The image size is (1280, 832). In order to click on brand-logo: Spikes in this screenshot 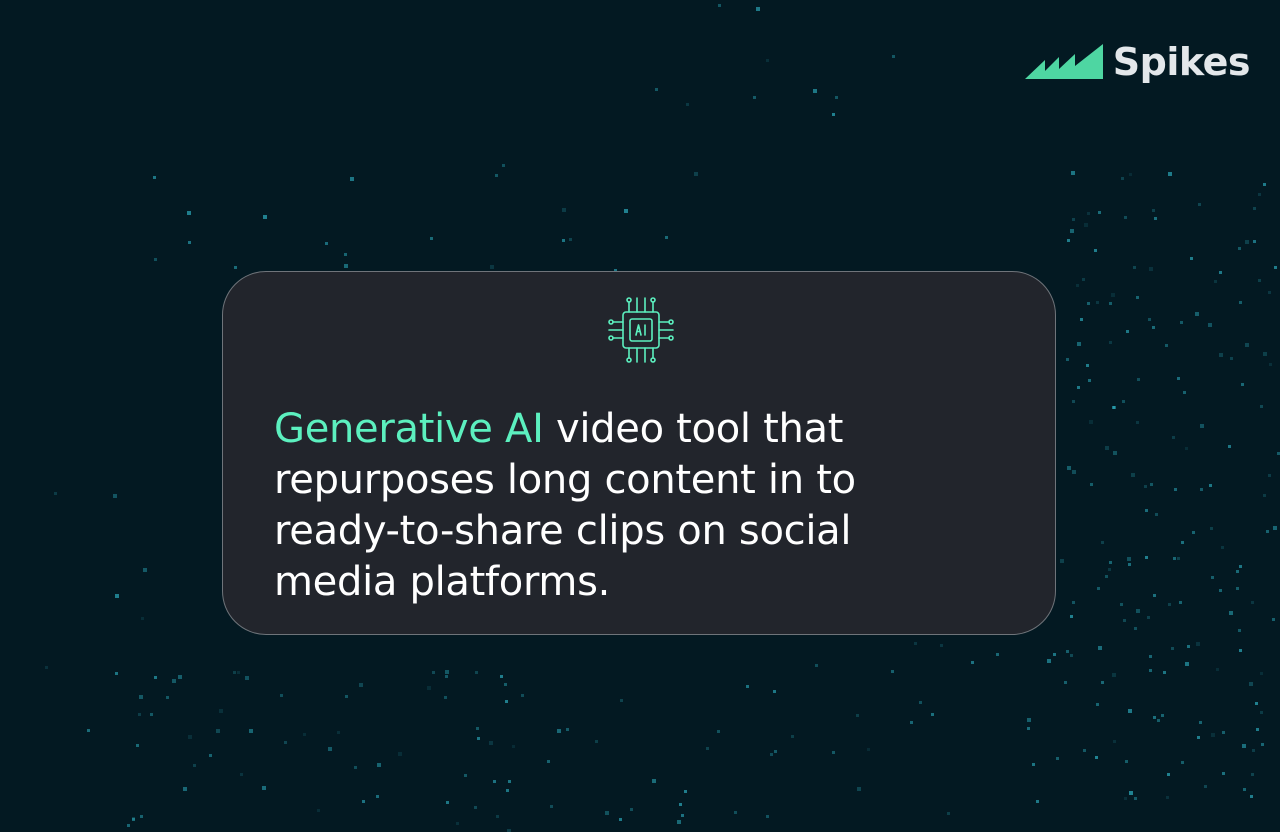, I will do `click(1137, 62)`.